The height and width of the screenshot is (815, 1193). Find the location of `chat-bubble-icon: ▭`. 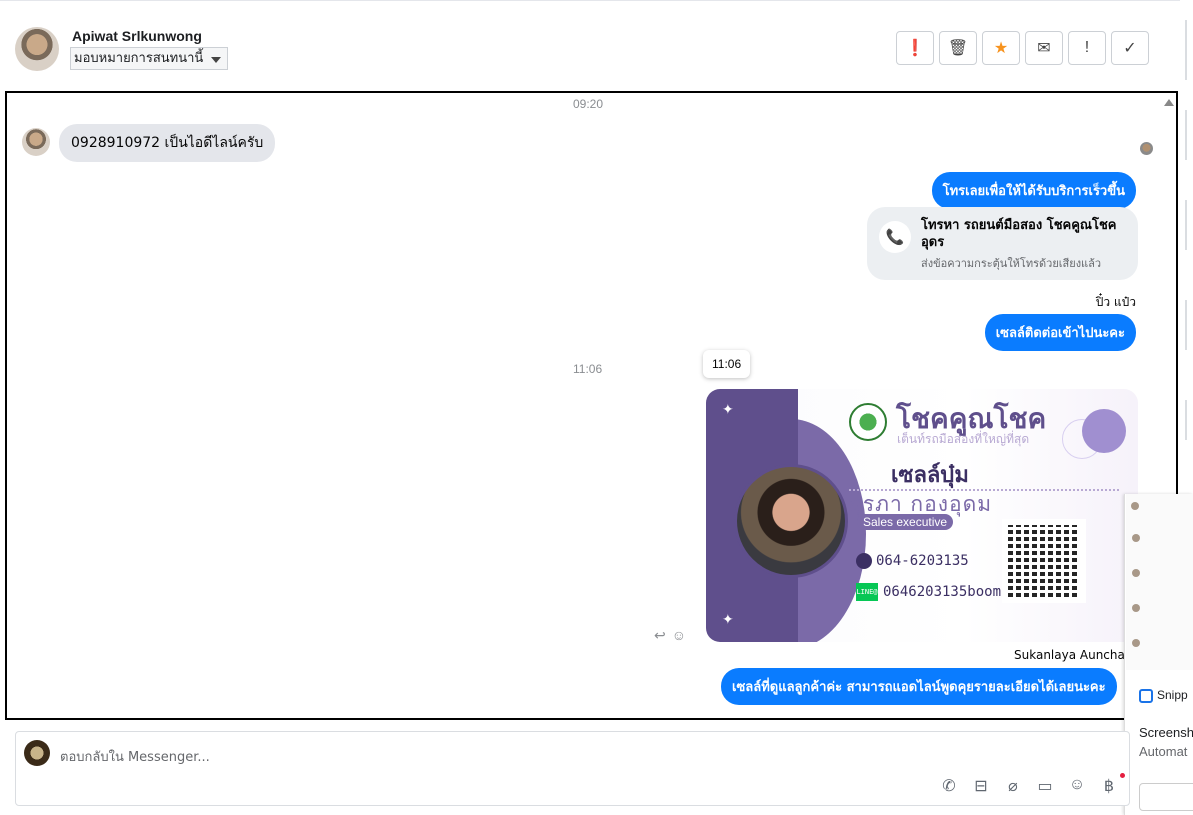

chat-bubble-icon: ▭ is located at coordinates (1045, 786).